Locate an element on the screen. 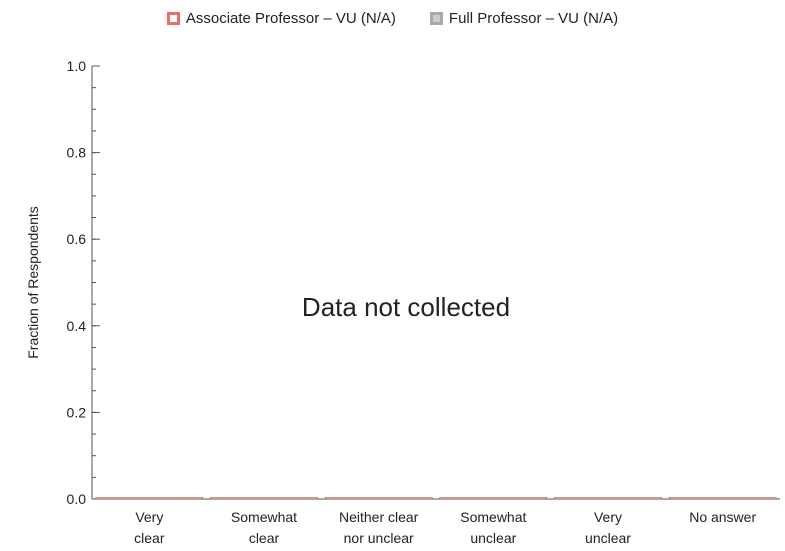 The width and height of the screenshot is (785, 551). y-tick-label: 0.6 is located at coordinates (77, 239).